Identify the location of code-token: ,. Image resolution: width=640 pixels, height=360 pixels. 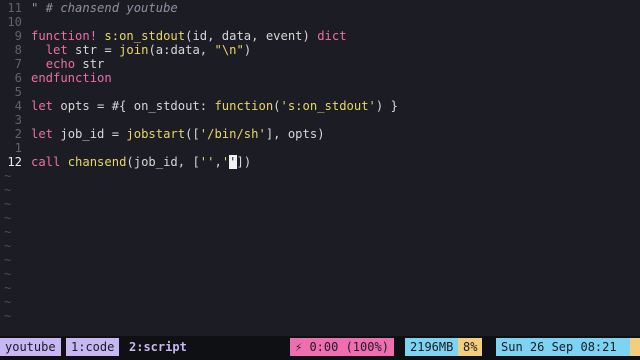
(218, 162).